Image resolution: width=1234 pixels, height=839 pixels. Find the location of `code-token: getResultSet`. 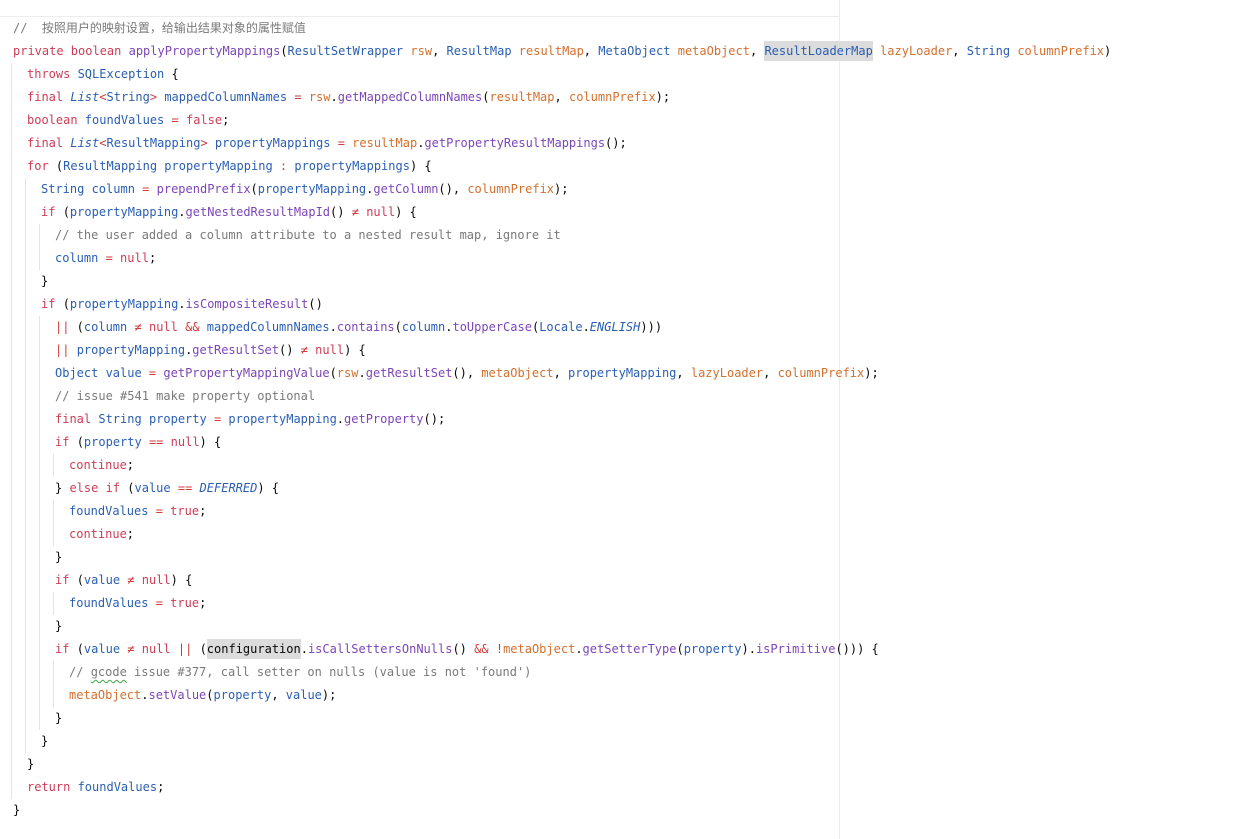

code-token: getResultSet is located at coordinates (235, 350).